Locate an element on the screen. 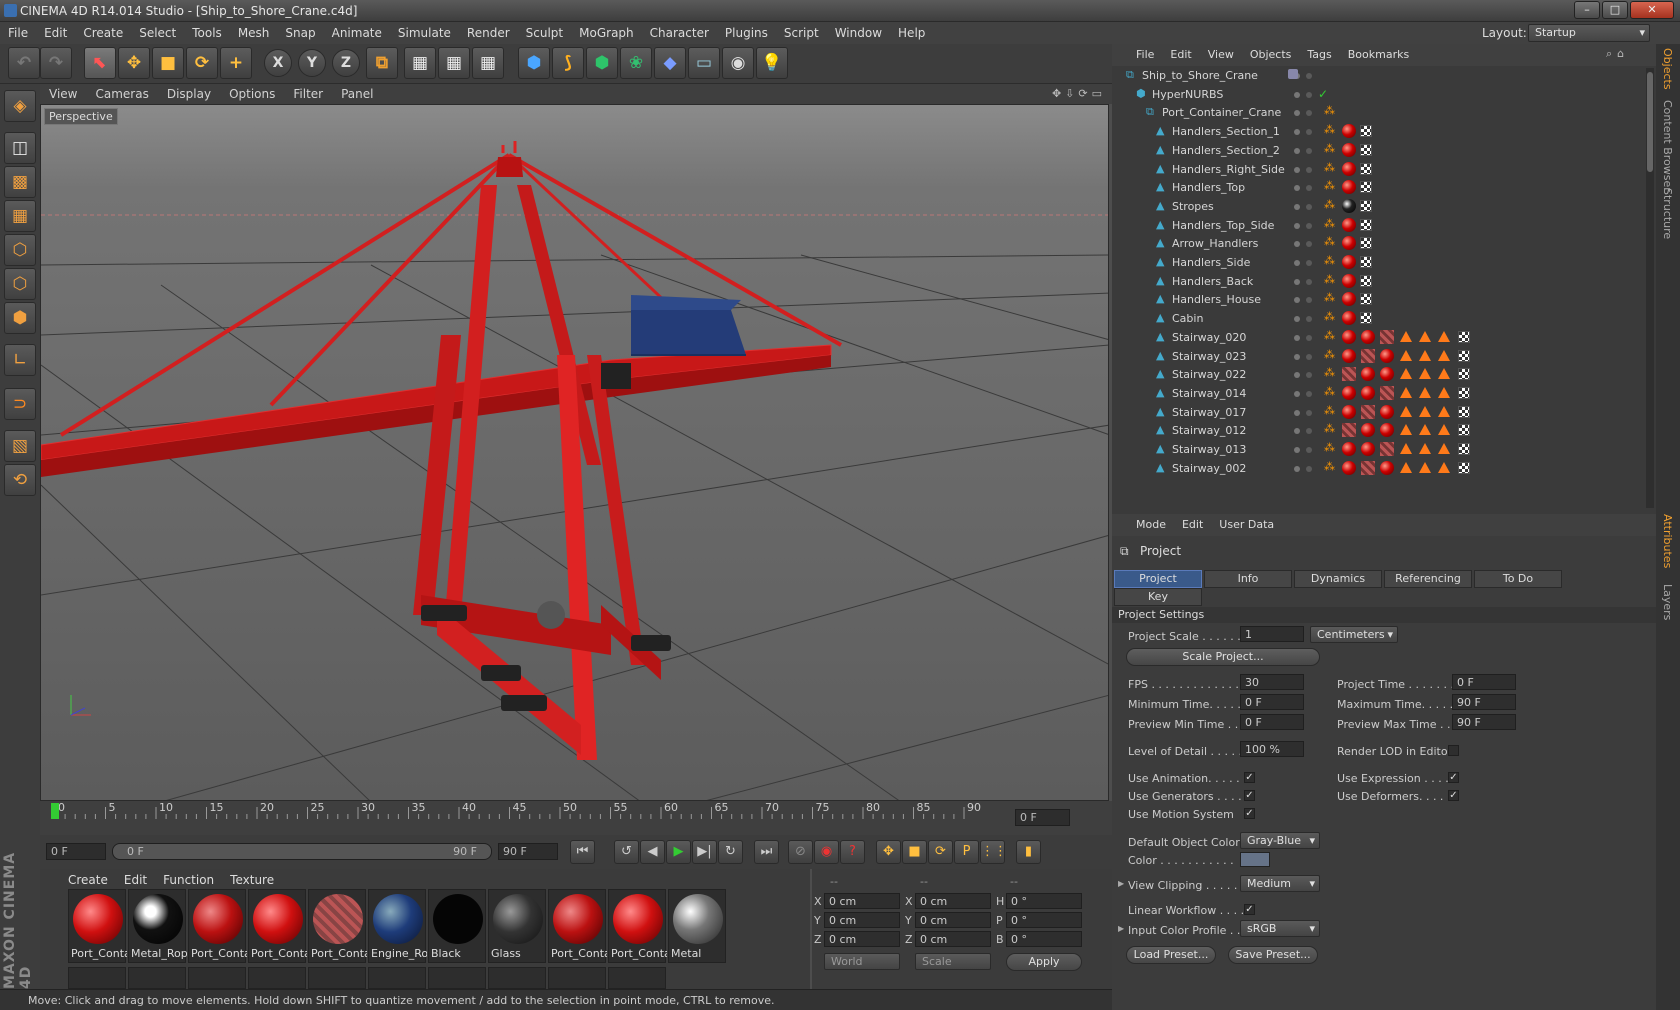 The width and height of the screenshot is (1680, 1010). cube-icon: ⬢ is located at coordinates (534, 63).